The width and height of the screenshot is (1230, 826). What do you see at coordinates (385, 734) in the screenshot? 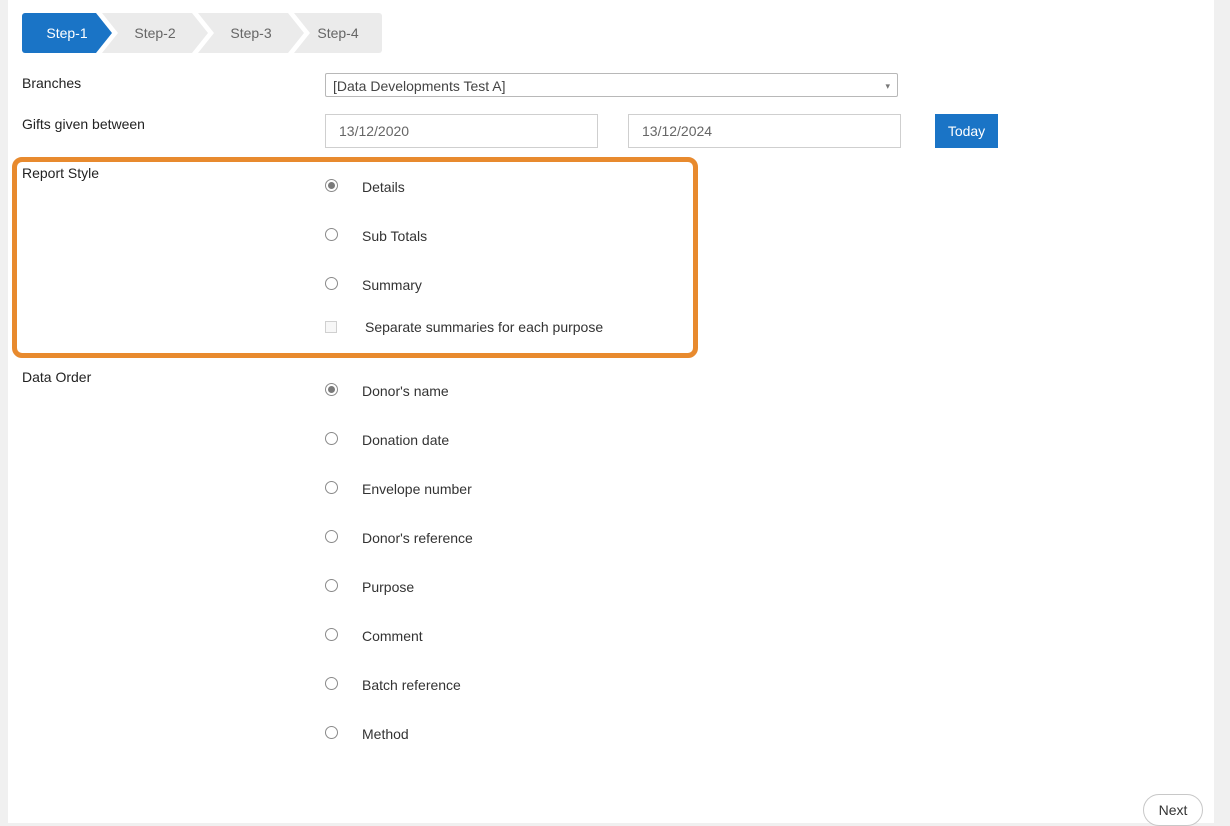
I see `data-order-method-label: Method` at bounding box center [385, 734].